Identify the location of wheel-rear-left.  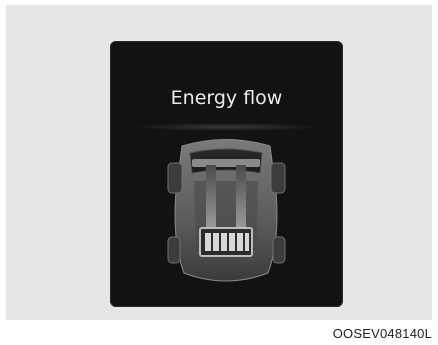
(174, 250).